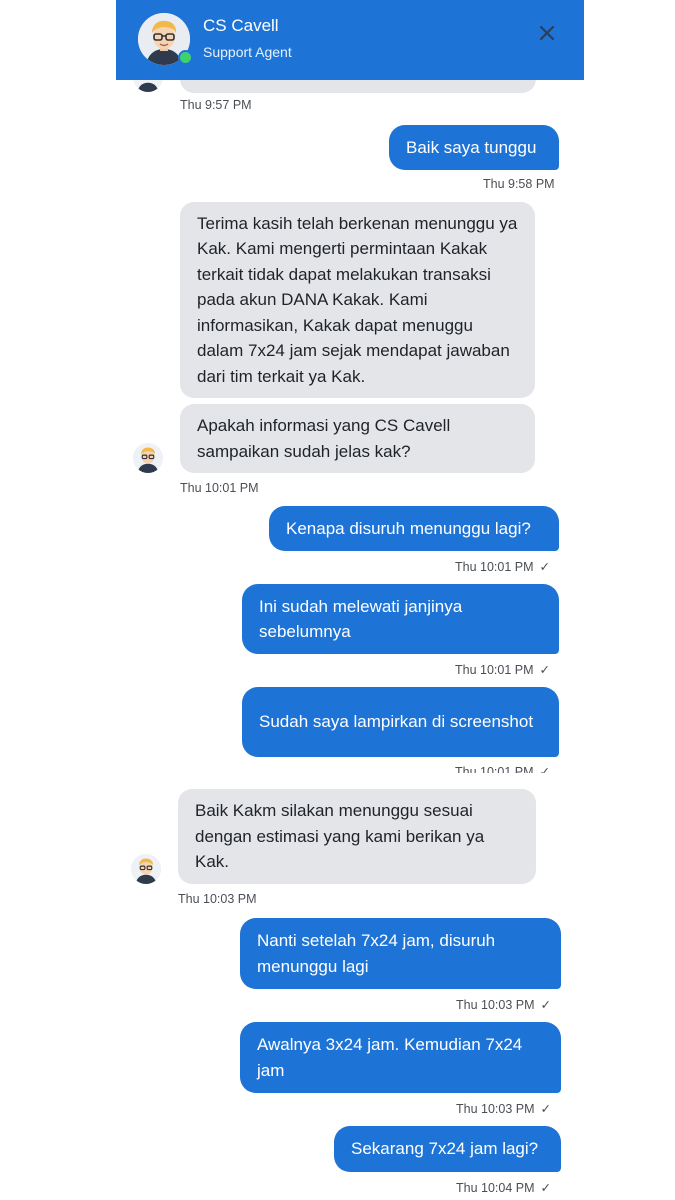 The height and width of the screenshot is (1200, 675). I want to click on timestamp-text: Thu 10:04 PM, so click(495, 1188).